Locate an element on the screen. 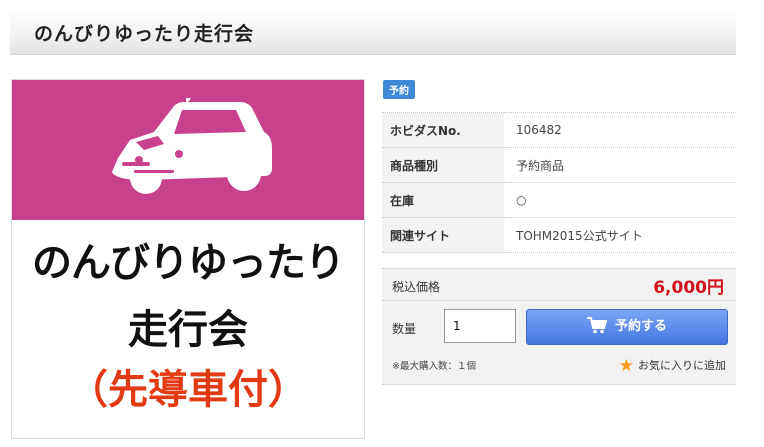 The width and height of the screenshot is (764, 447). quantity-input is located at coordinates (480, 326).